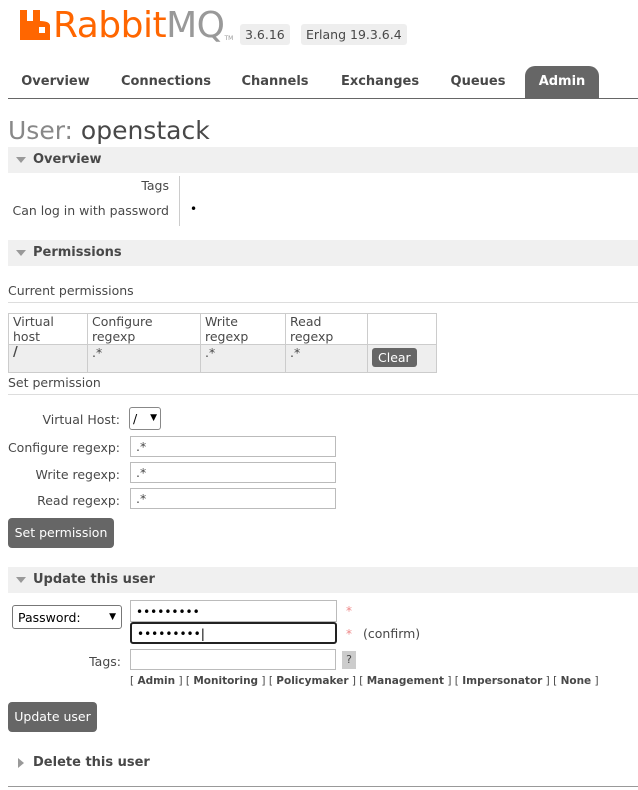 The width and height of the screenshot is (638, 790). I want to click on section-delete-user-title: Delete this user, so click(91, 762).